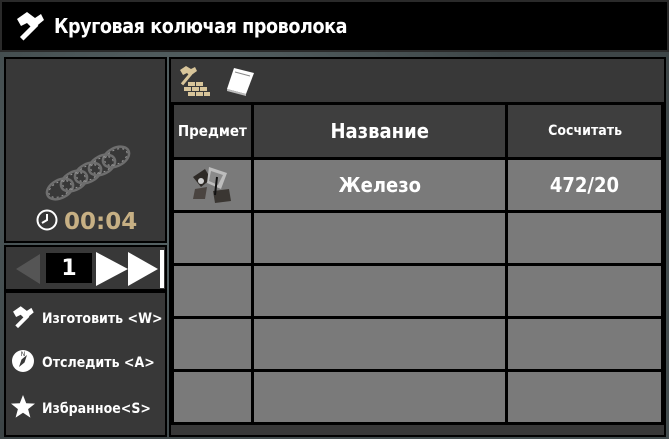 The image size is (669, 439). Describe the element at coordinates (417, 80) in the screenshot. I see `tab-bar` at that location.